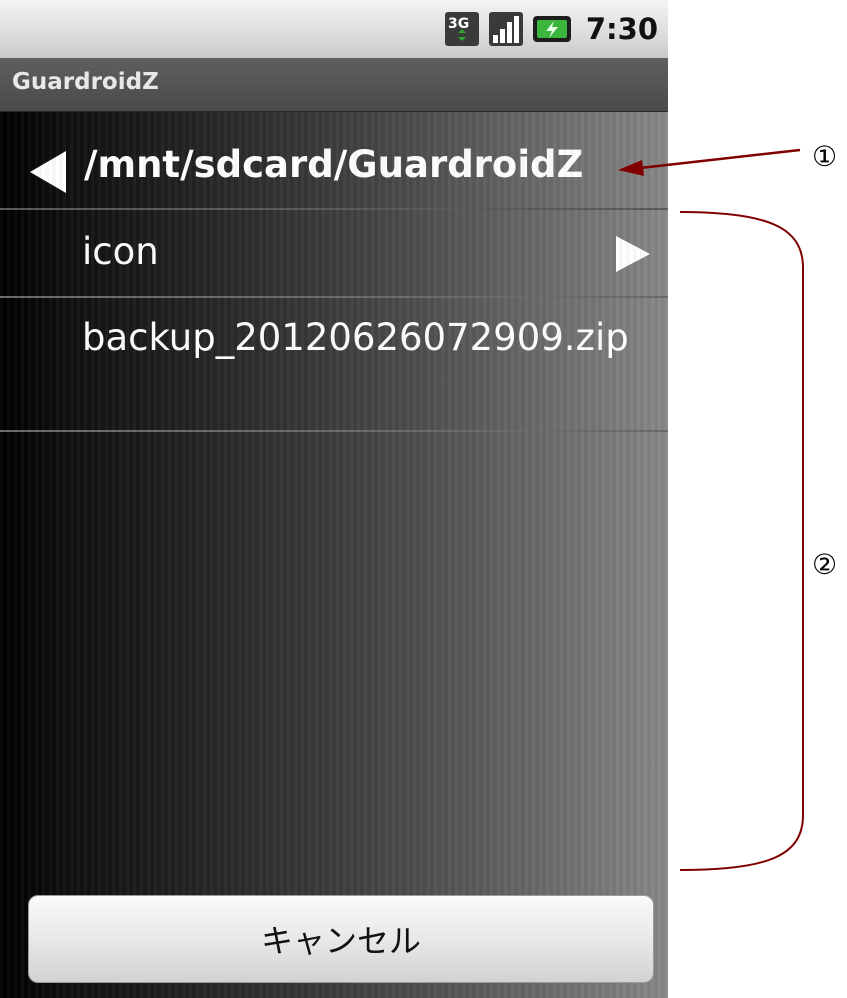 The height and width of the screenshot is (998, 847). I want to click on signal-strength-icon, so click(506, 29).